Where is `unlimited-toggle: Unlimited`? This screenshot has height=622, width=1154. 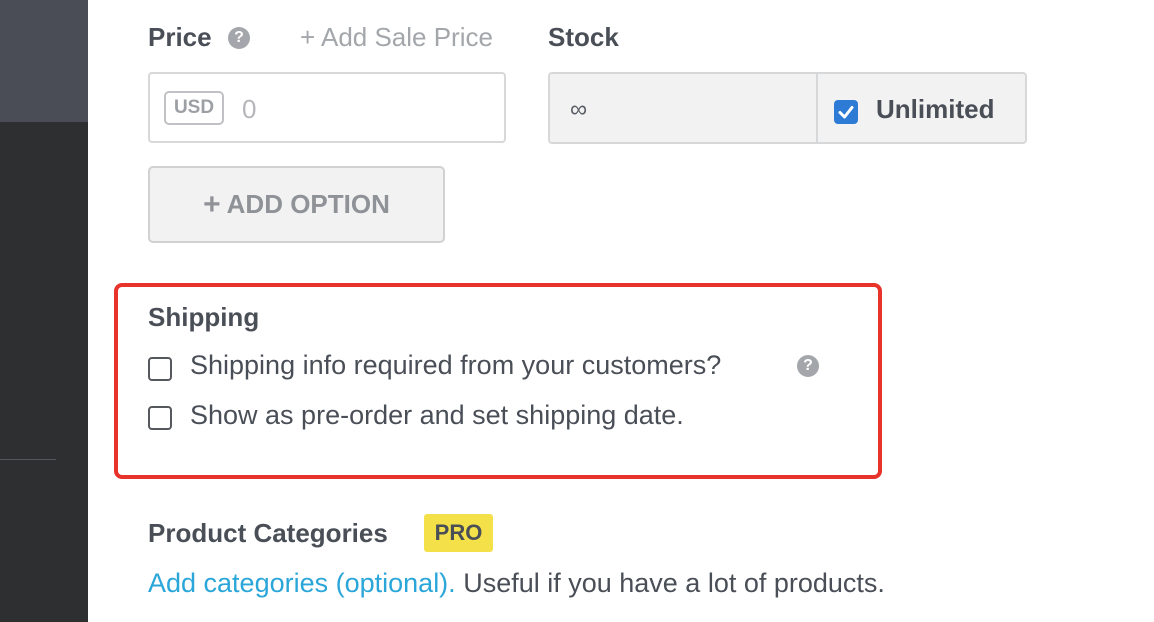 unlimited-toggle: Unlimited is located at coordinates (921, 108).